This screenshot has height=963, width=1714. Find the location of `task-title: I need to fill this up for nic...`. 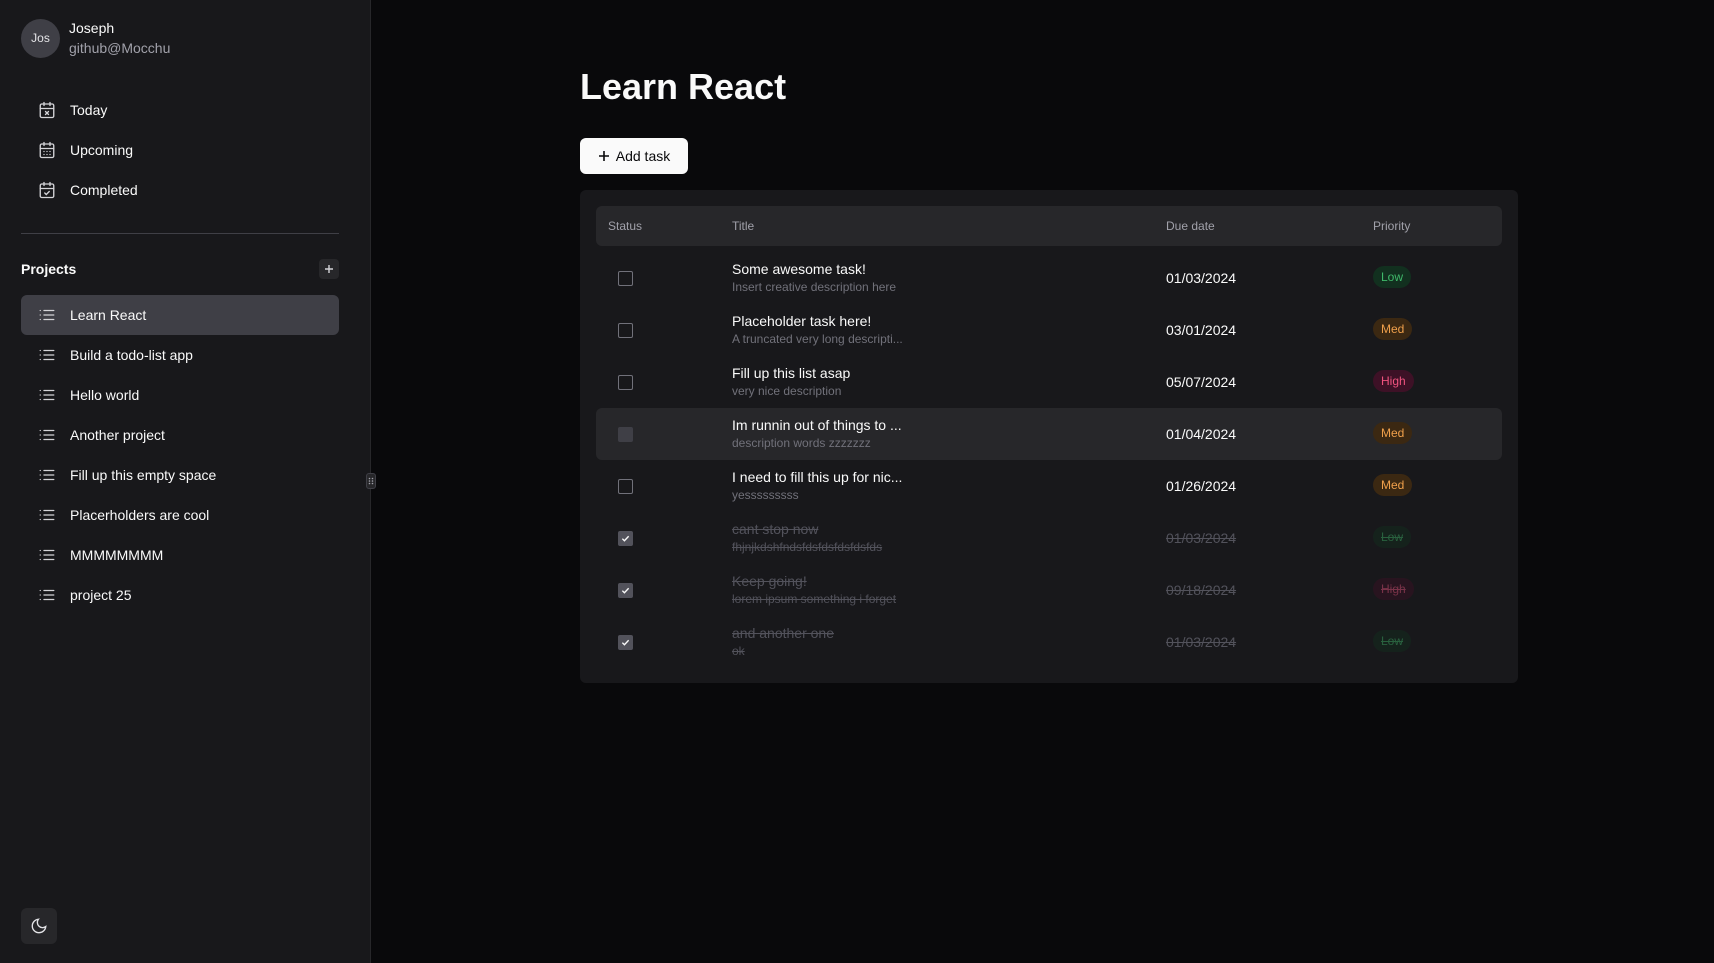

task-title: I need to fill this up for nic... is located at coordinates (817, 477).